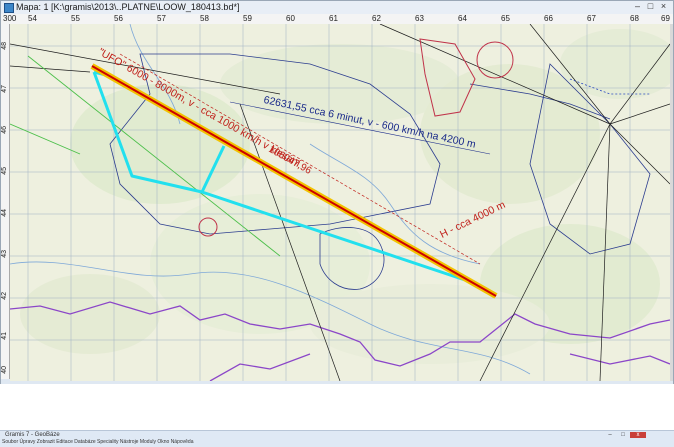 Image resolution: width=674 pixels, height=447 pixels. What do you see at coordinates (4, 213) in the screenshot?
I see `ruler-tick: 44` at bounding box center [4, 213].